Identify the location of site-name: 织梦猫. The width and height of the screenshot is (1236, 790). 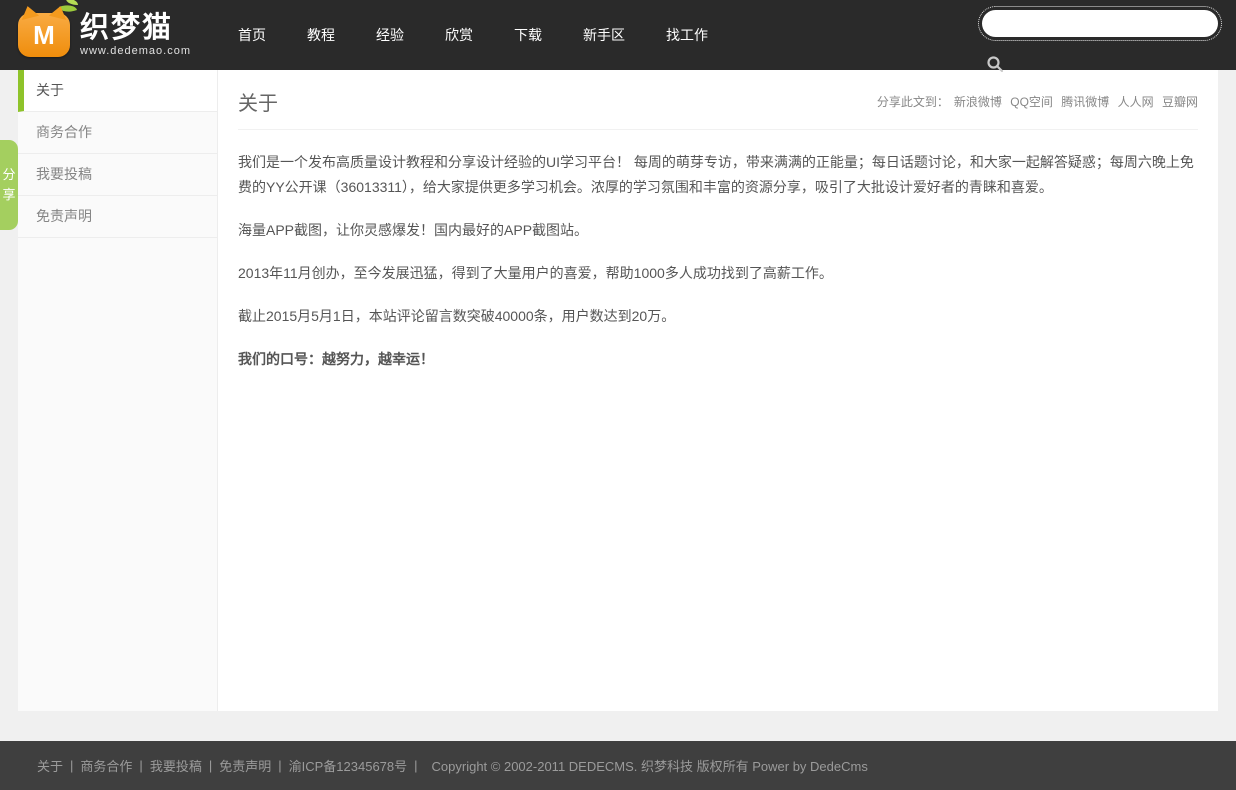
(127, 27).